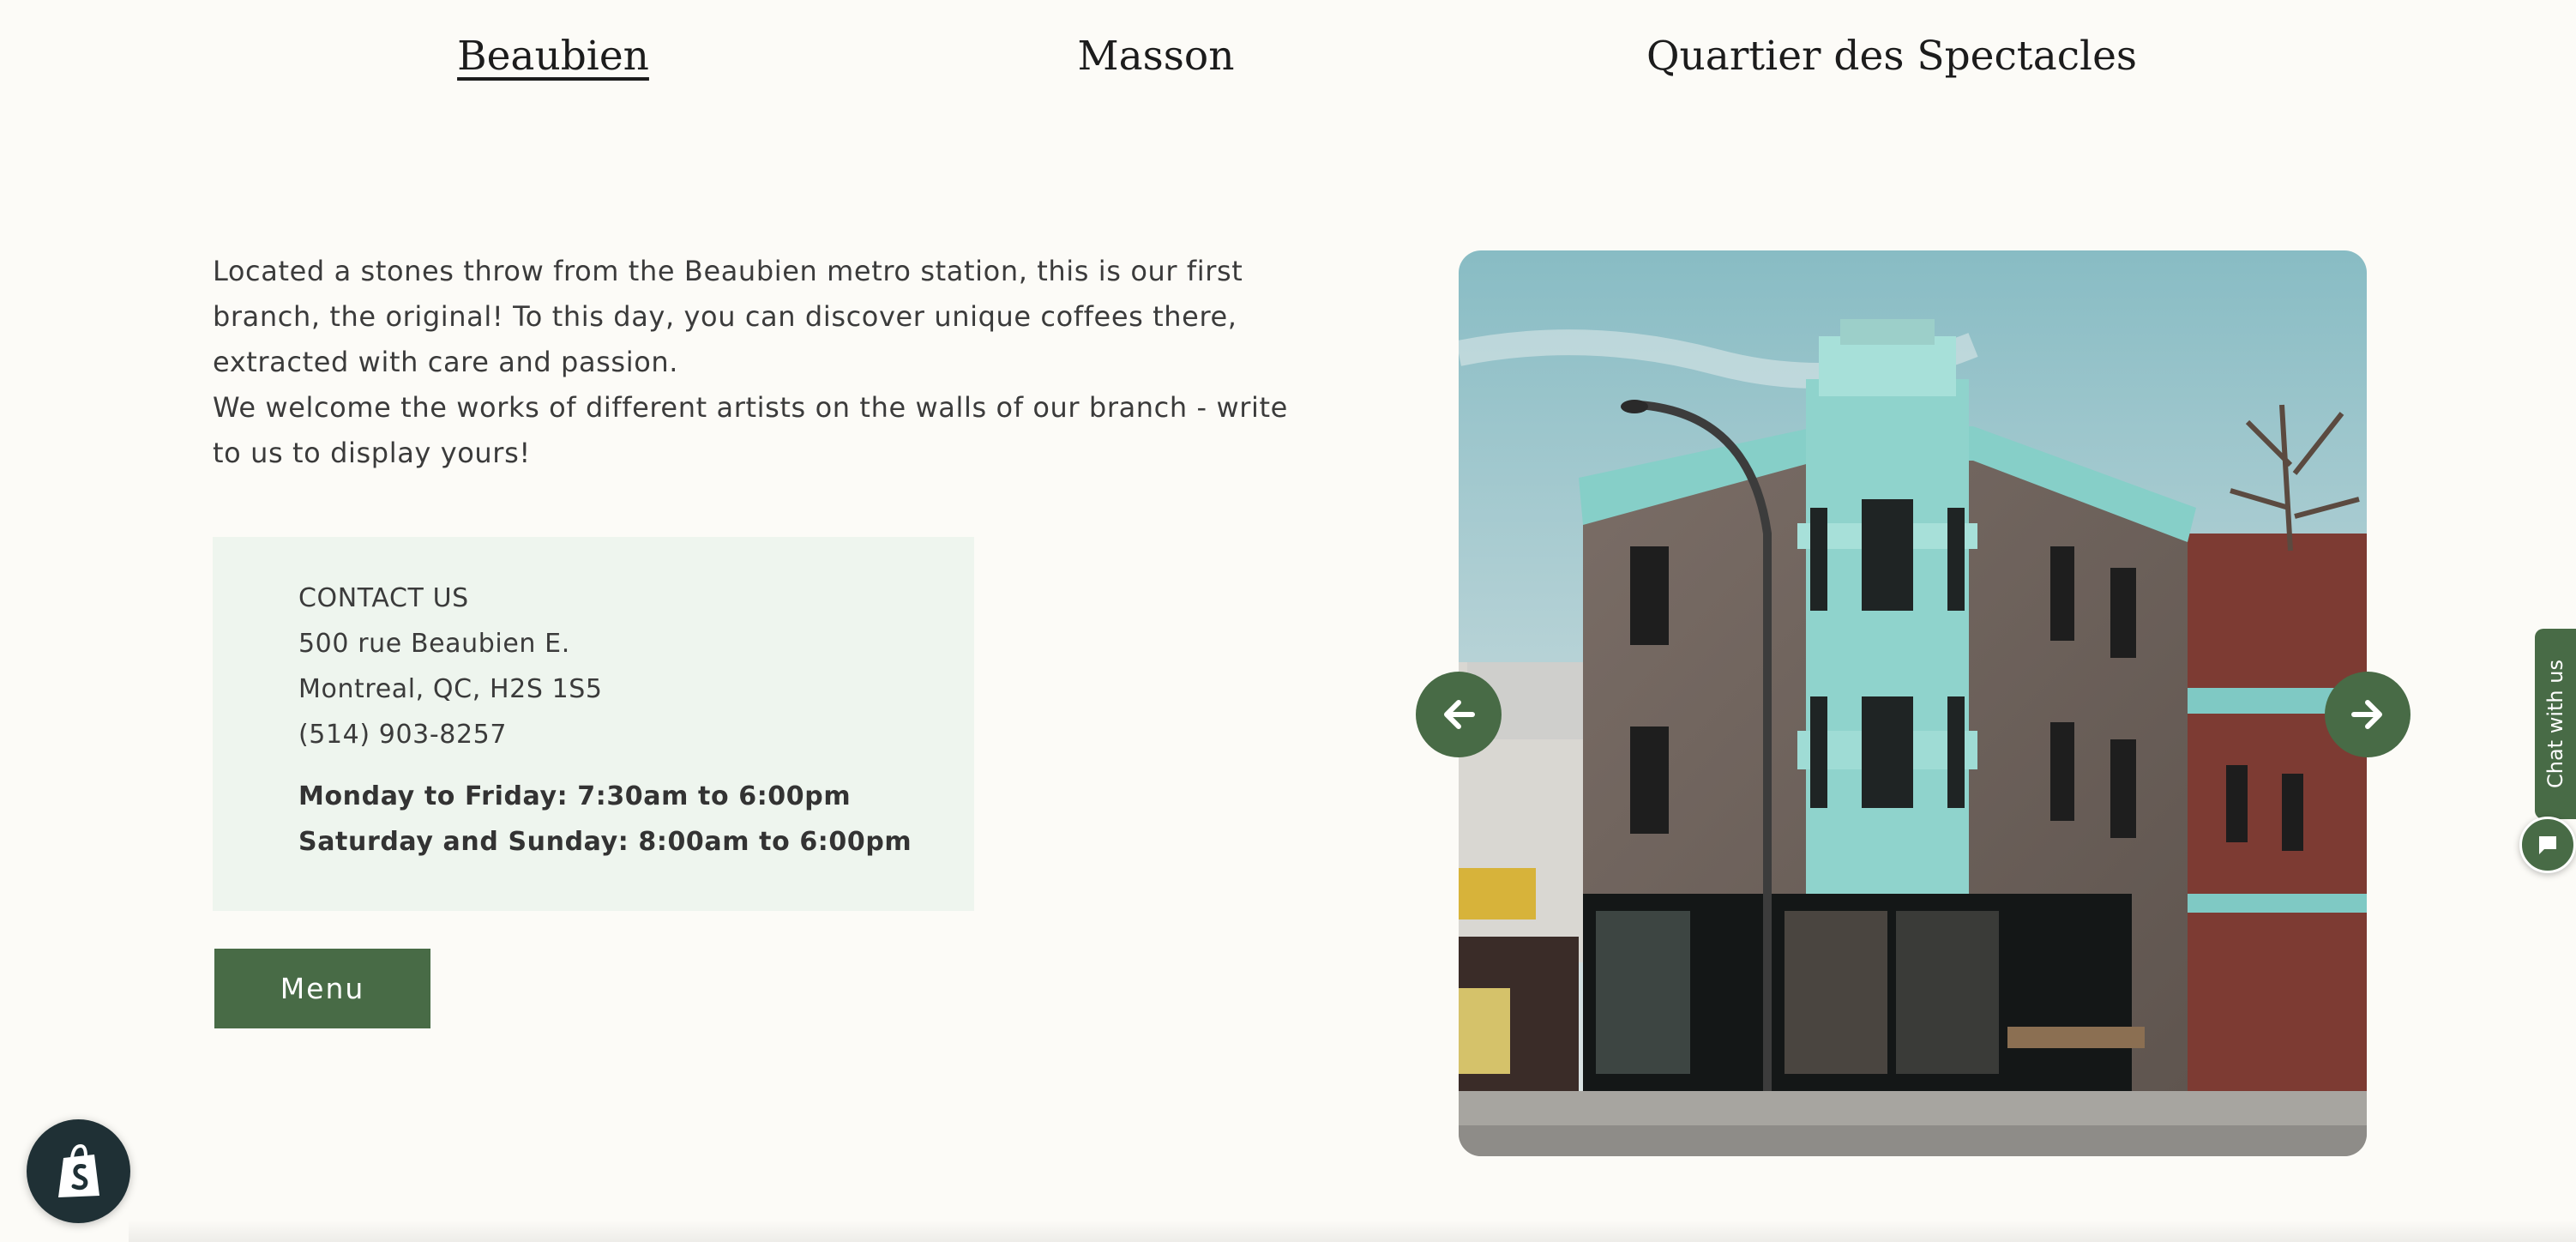 Image resolution: width=2576 pixels, height=1242 pixels. Describe the element at coordinates (383, 598) in the screenshot. I see `contact-heading: CONTACT US` at that location.